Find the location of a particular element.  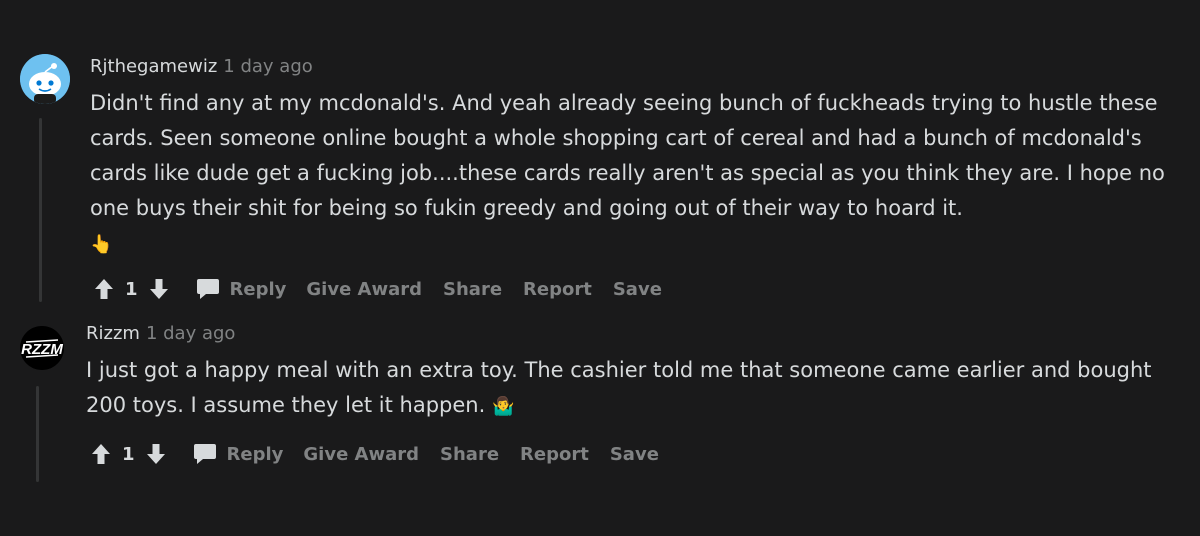

author-name: Rizzm is located at coordinates (113, 333).